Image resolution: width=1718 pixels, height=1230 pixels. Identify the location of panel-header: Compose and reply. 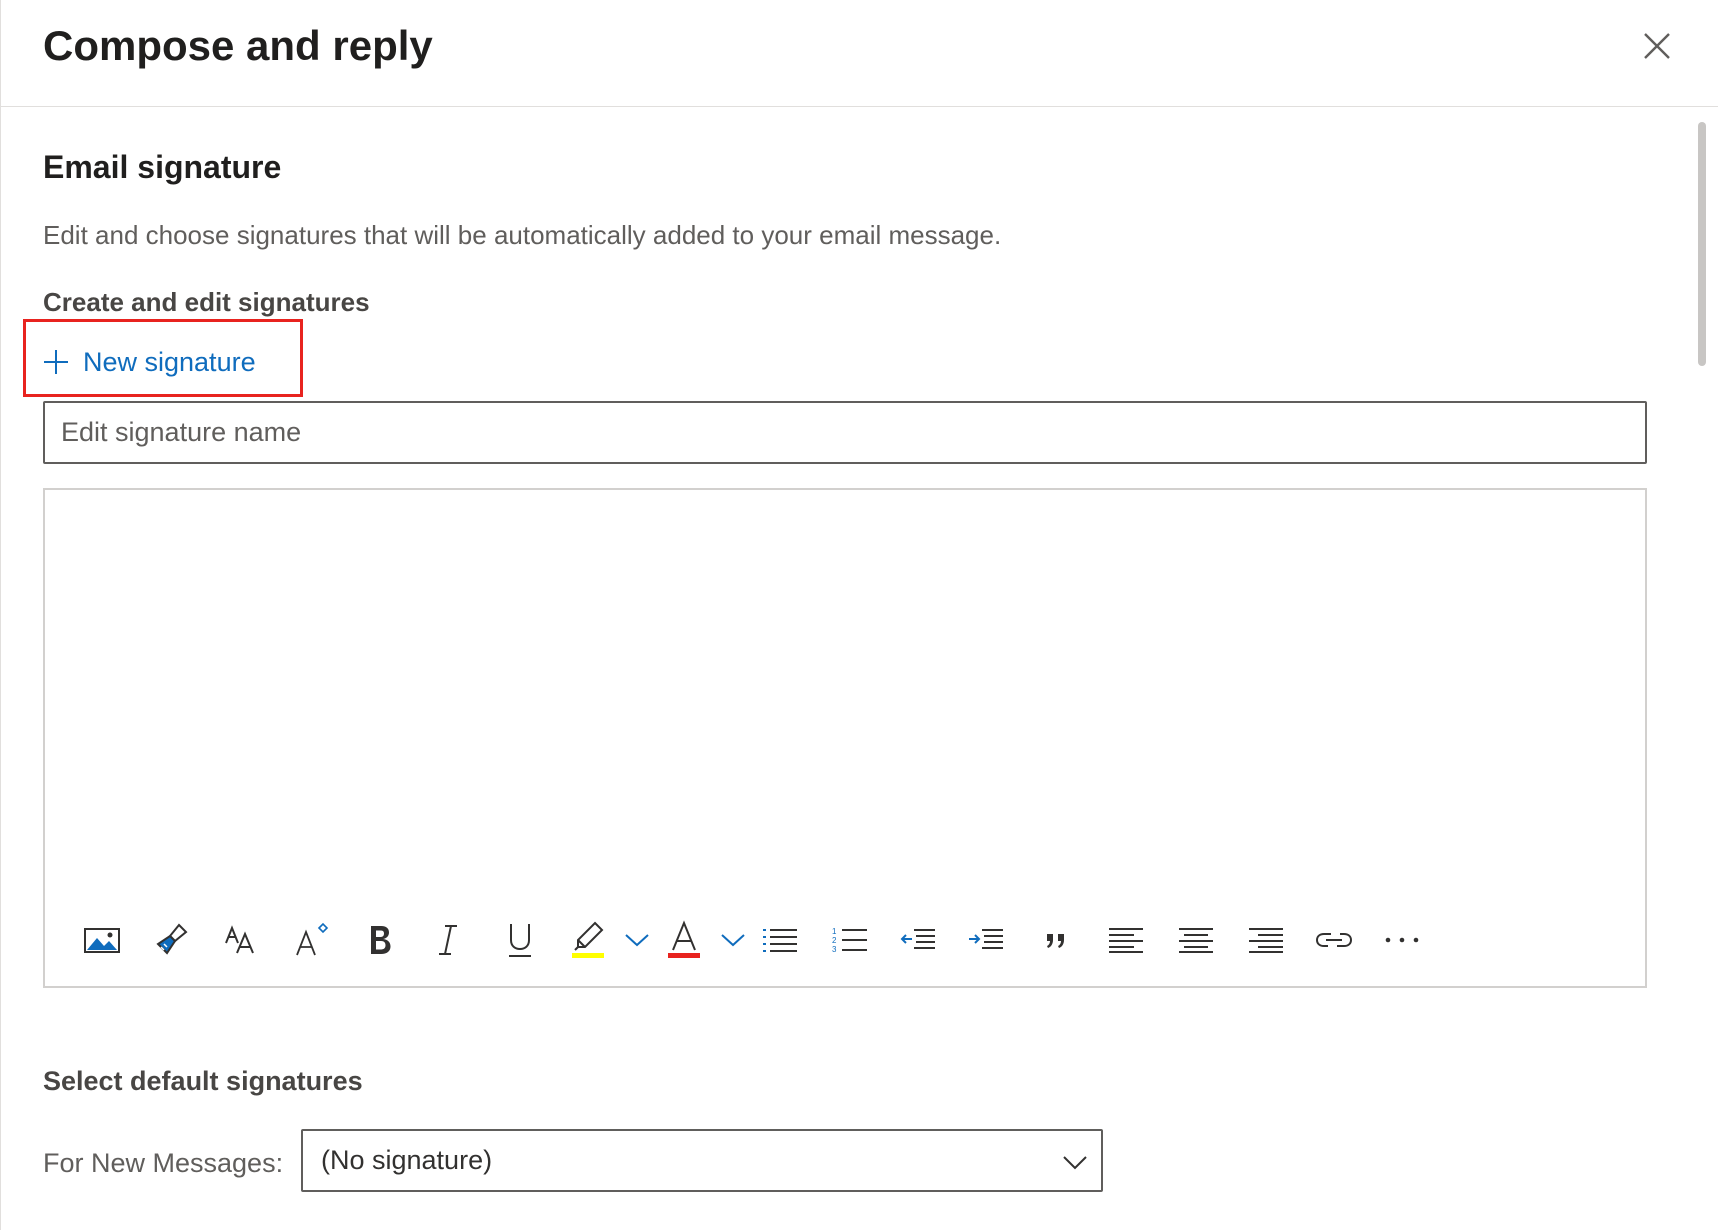
(859, 53).